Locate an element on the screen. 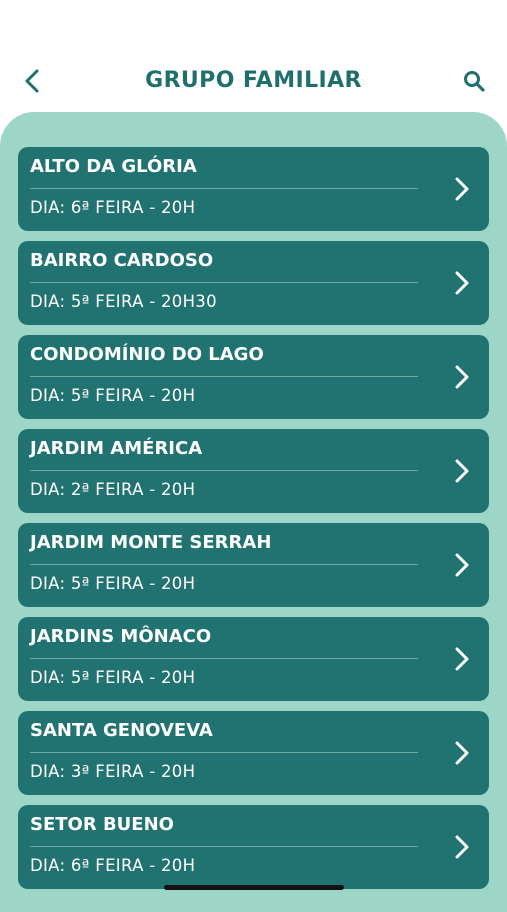  page-title: GRUPO FAMILIAR is located at coordinates (253, 80).